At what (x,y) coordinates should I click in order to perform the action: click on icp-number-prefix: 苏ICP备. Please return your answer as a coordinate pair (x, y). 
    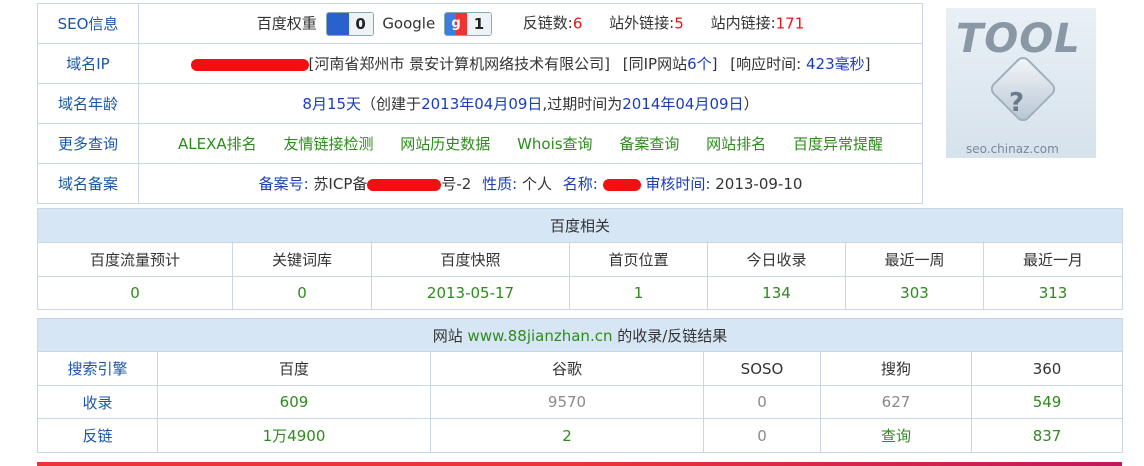
    Looking at the image, I should click on (340, 184).